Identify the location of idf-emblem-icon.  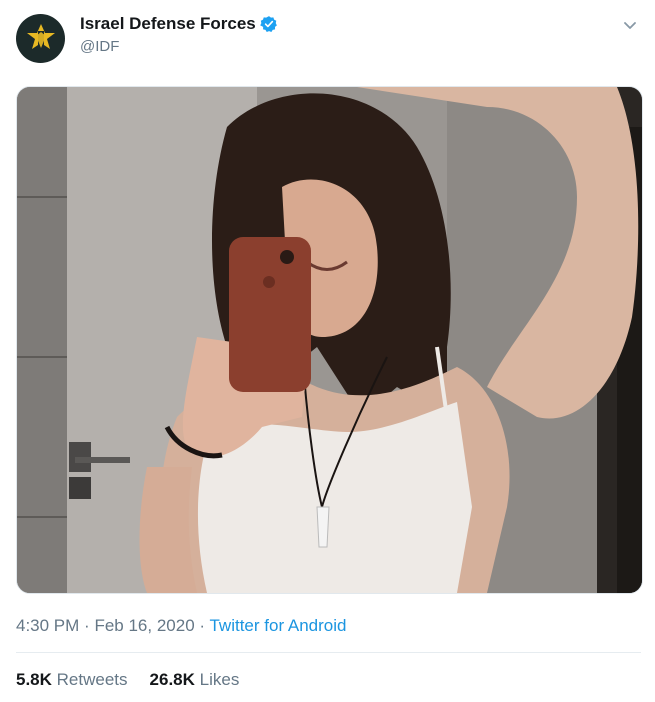
(40, 36).